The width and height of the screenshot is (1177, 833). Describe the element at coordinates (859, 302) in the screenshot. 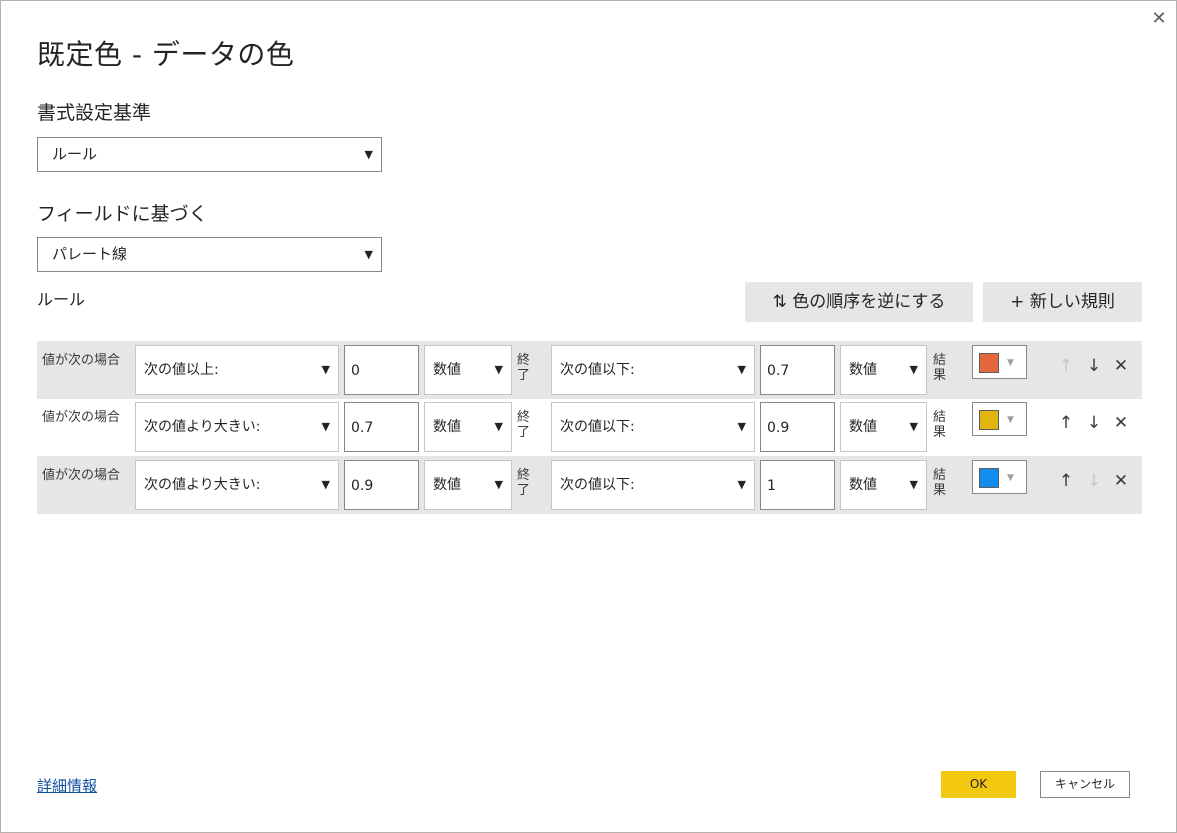

I see `reverse-color-order-button: ⇅ 色の順序を逆にする` at that location.